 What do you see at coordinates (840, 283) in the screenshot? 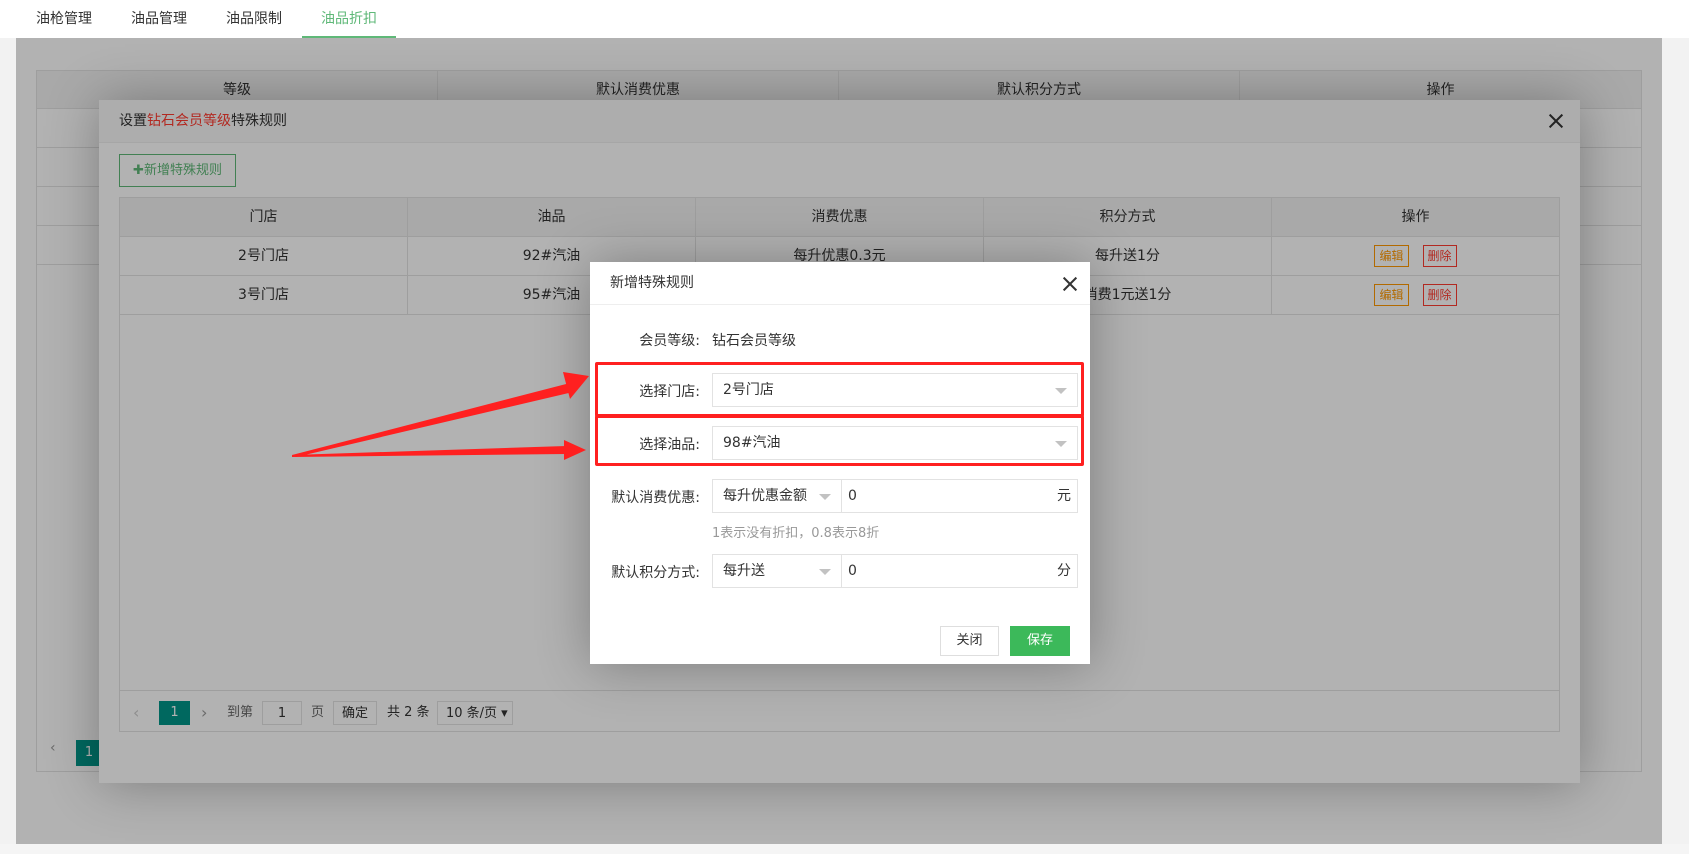
I see `dialog-title: 新增特殊规则` at bounding box center [840, 283].